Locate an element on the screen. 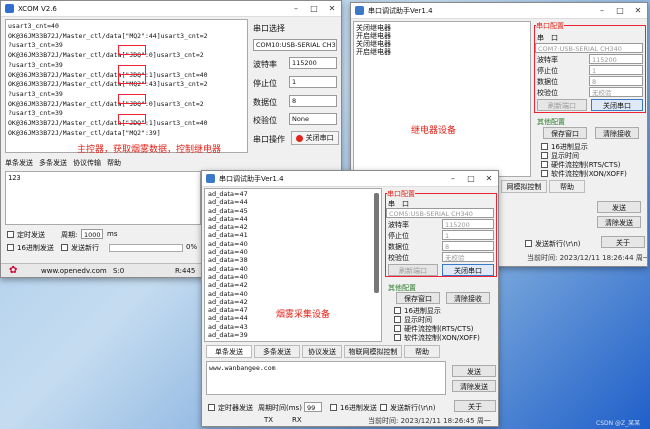  smoke-app-icon is located at coordinates (210, 178).